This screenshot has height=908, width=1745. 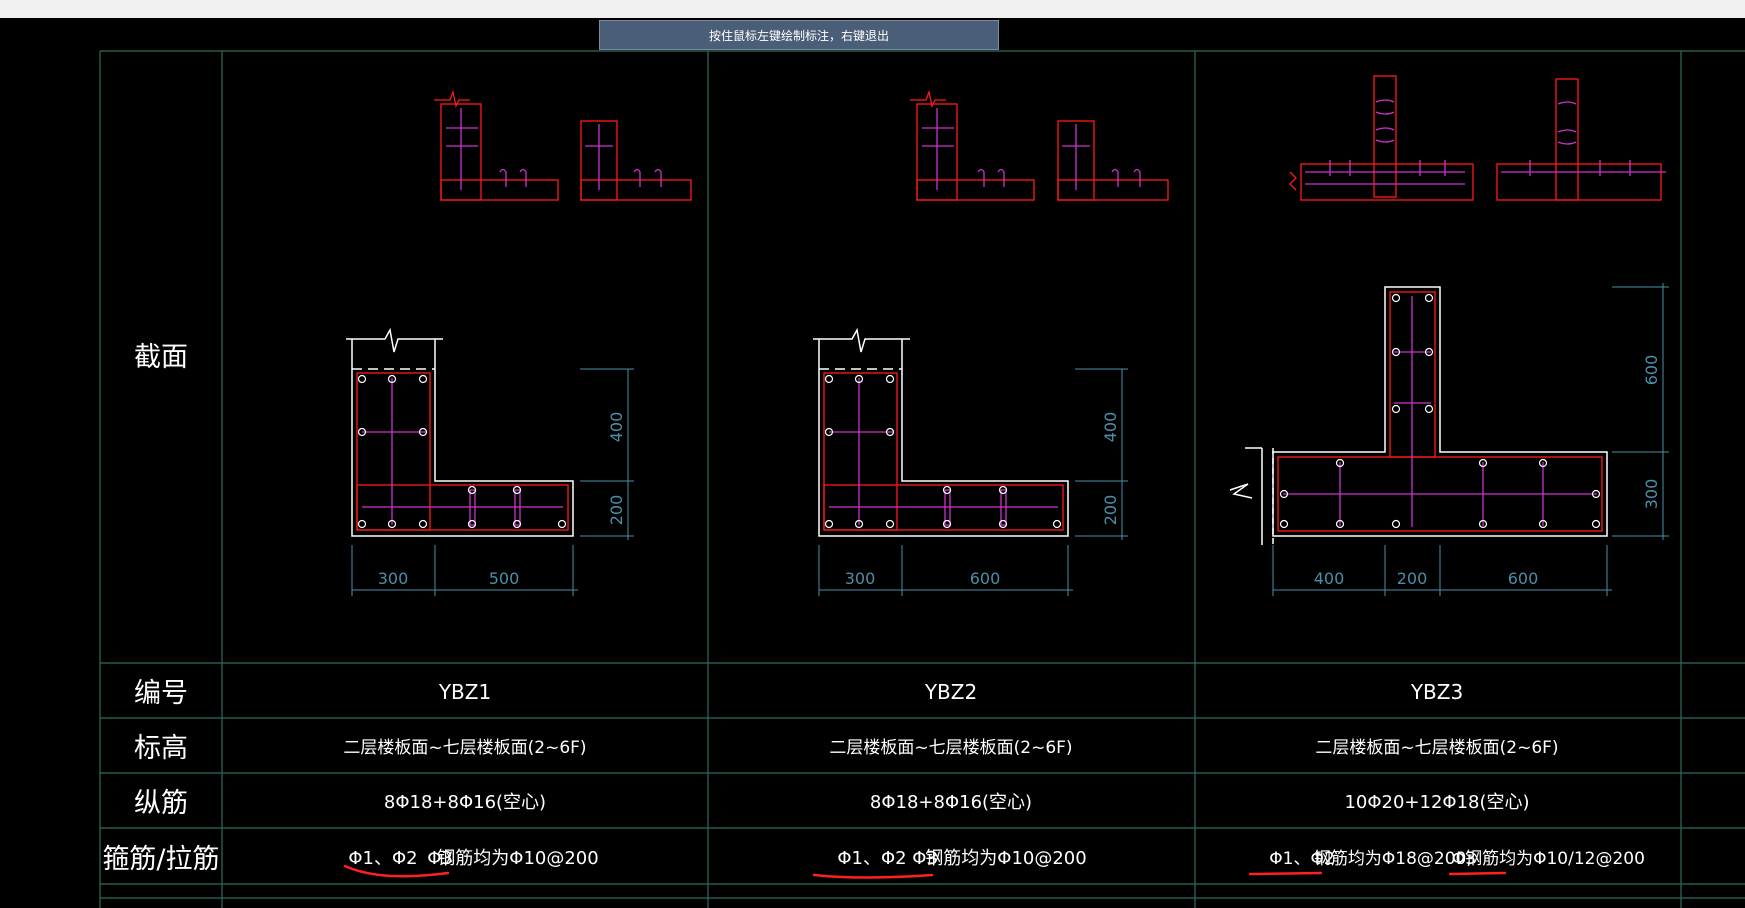 I want to click on ybz2-stirrup-a: Φ1、Φ2, so click(x=871, y=858).